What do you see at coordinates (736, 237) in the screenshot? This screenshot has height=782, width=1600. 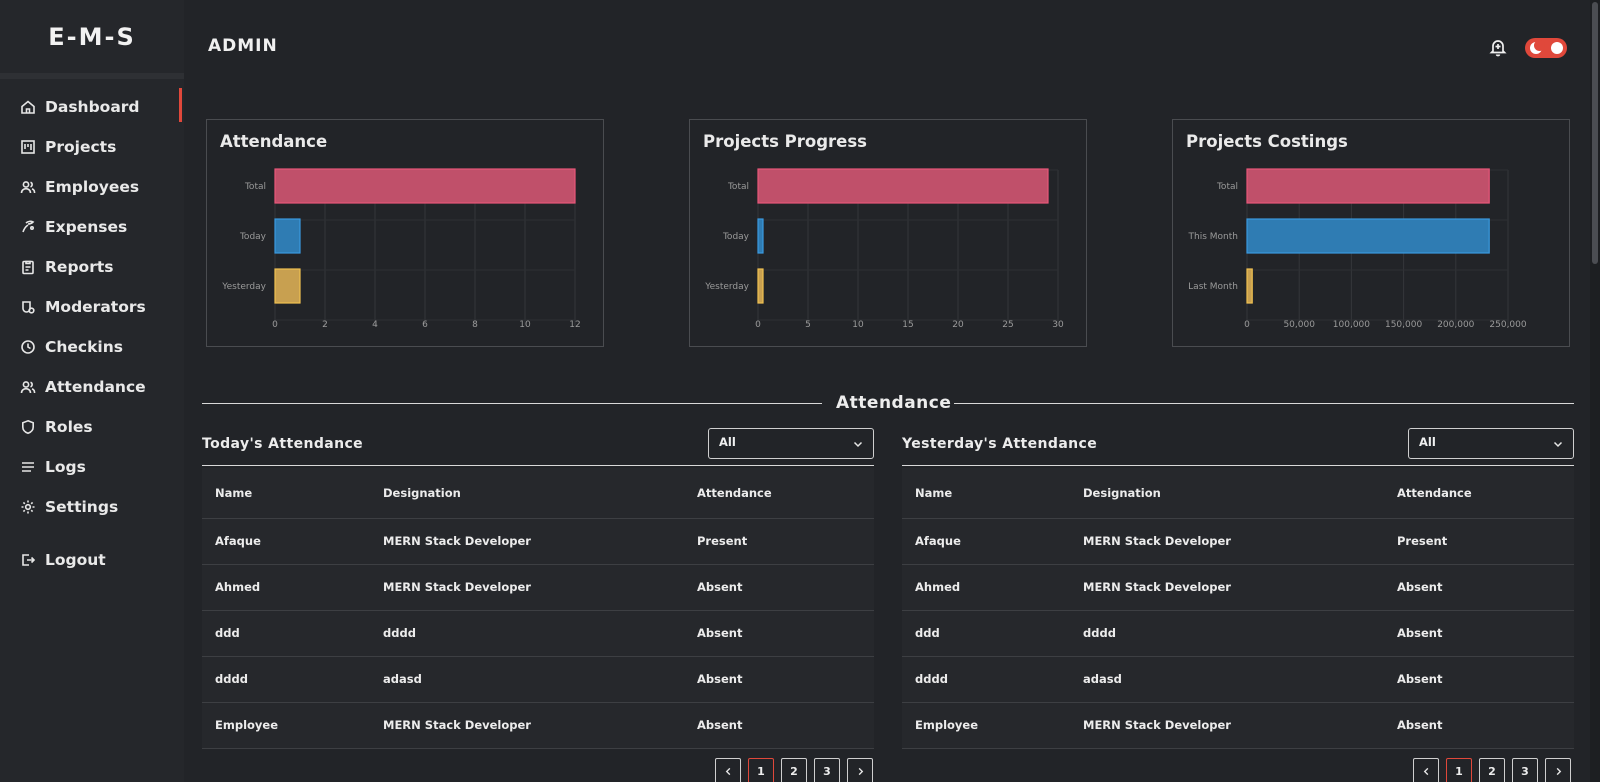 I see `y-tick-label: Today` at bounding box center [736, 237].